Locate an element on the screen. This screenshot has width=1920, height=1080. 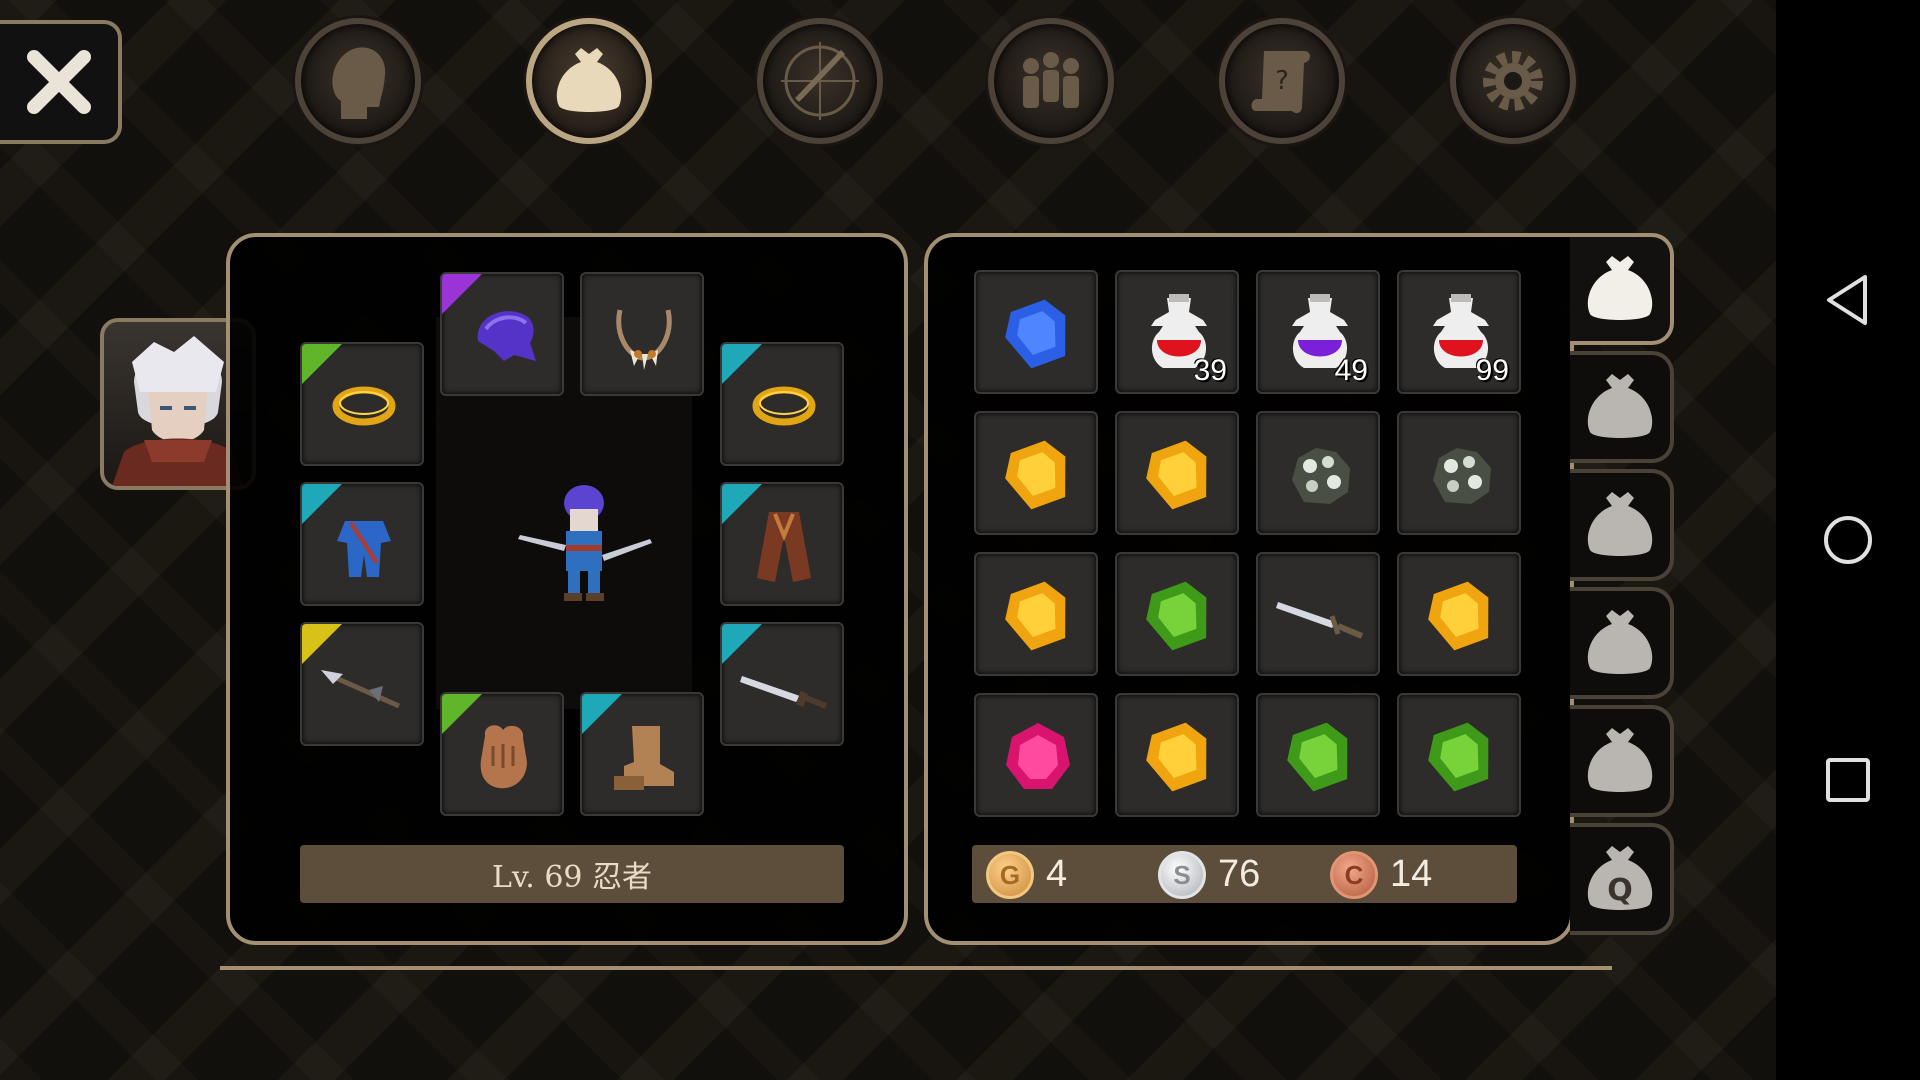
equip-slot-cloak is located at coordinates (782, 544).